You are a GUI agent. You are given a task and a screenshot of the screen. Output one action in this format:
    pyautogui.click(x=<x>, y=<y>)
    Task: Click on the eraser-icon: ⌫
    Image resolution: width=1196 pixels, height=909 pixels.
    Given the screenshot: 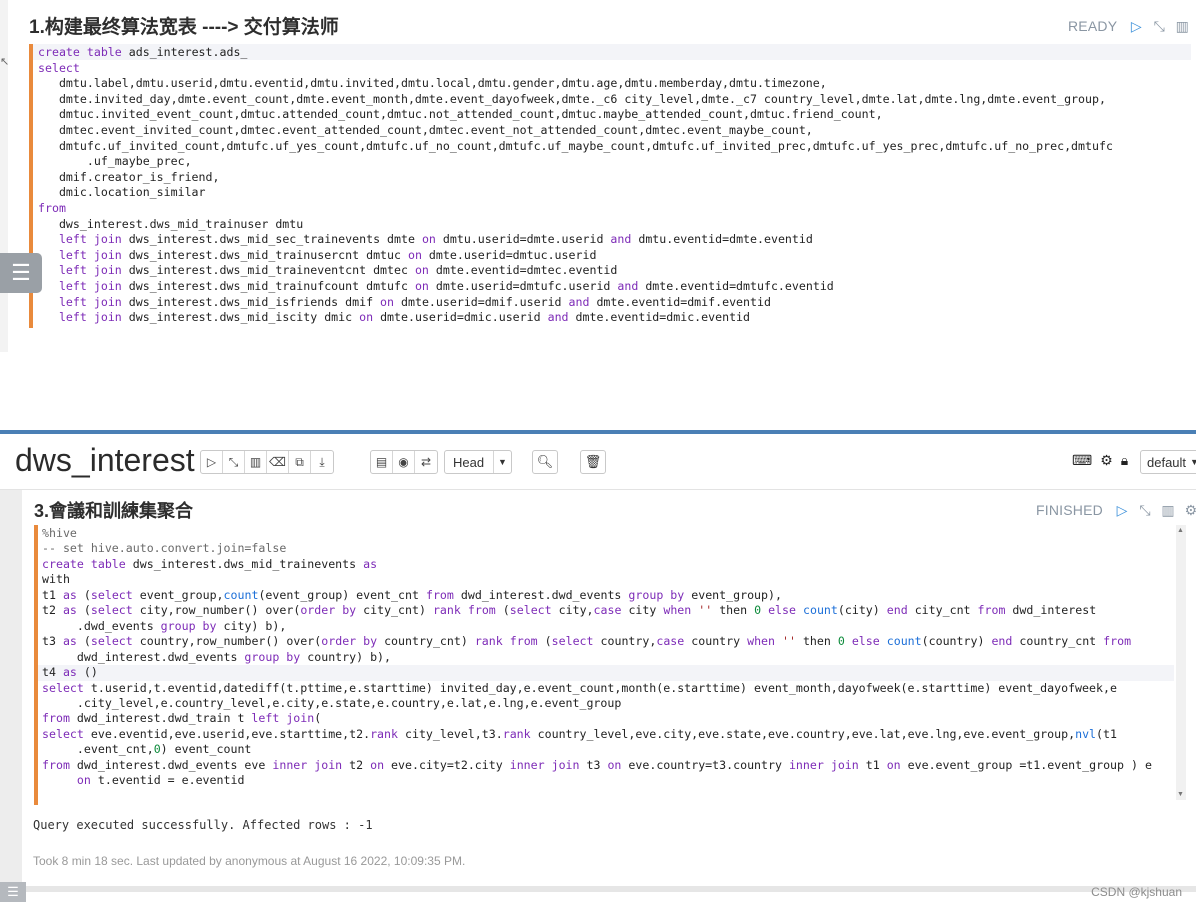 What is the action you would take?
    pyautogui.click(x=278, y=462)
    